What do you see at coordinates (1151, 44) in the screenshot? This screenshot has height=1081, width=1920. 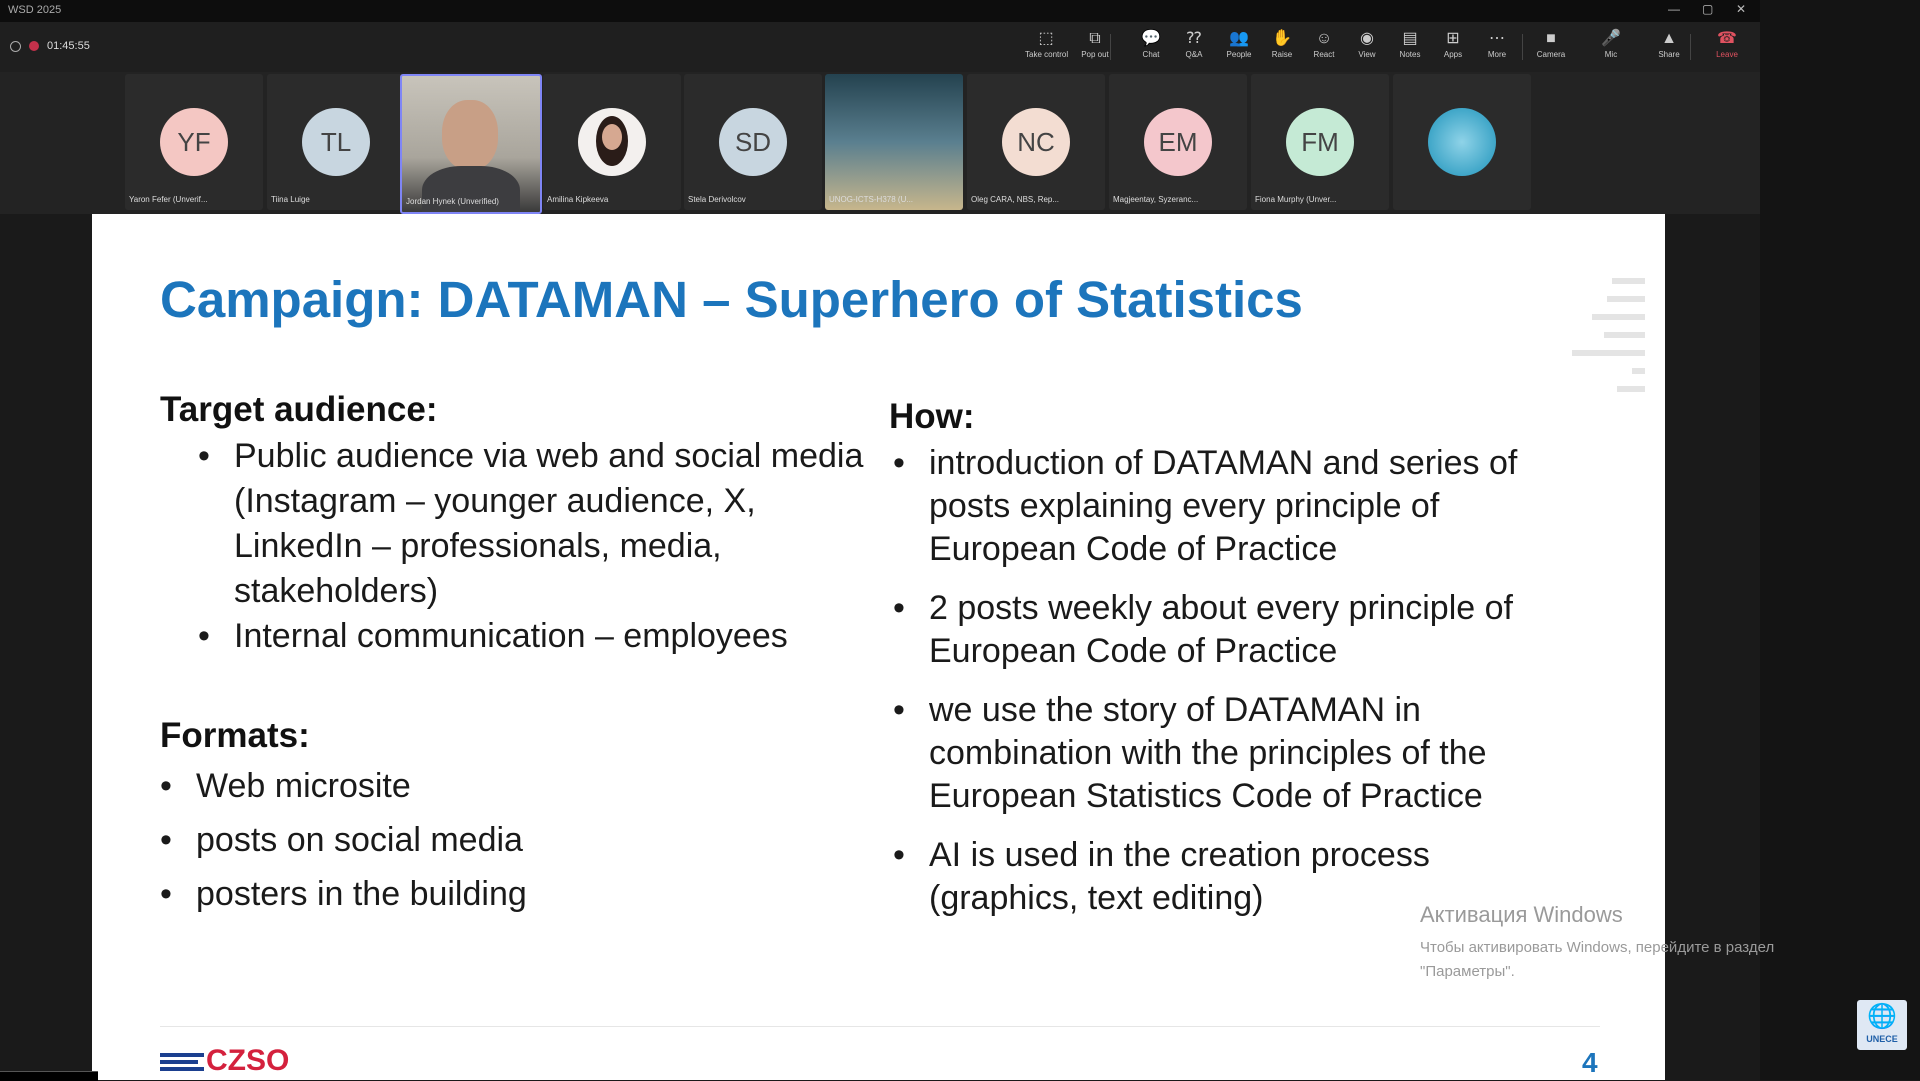 I see `chat-button: 💬 Chat` at bounding box center [1151, 44].